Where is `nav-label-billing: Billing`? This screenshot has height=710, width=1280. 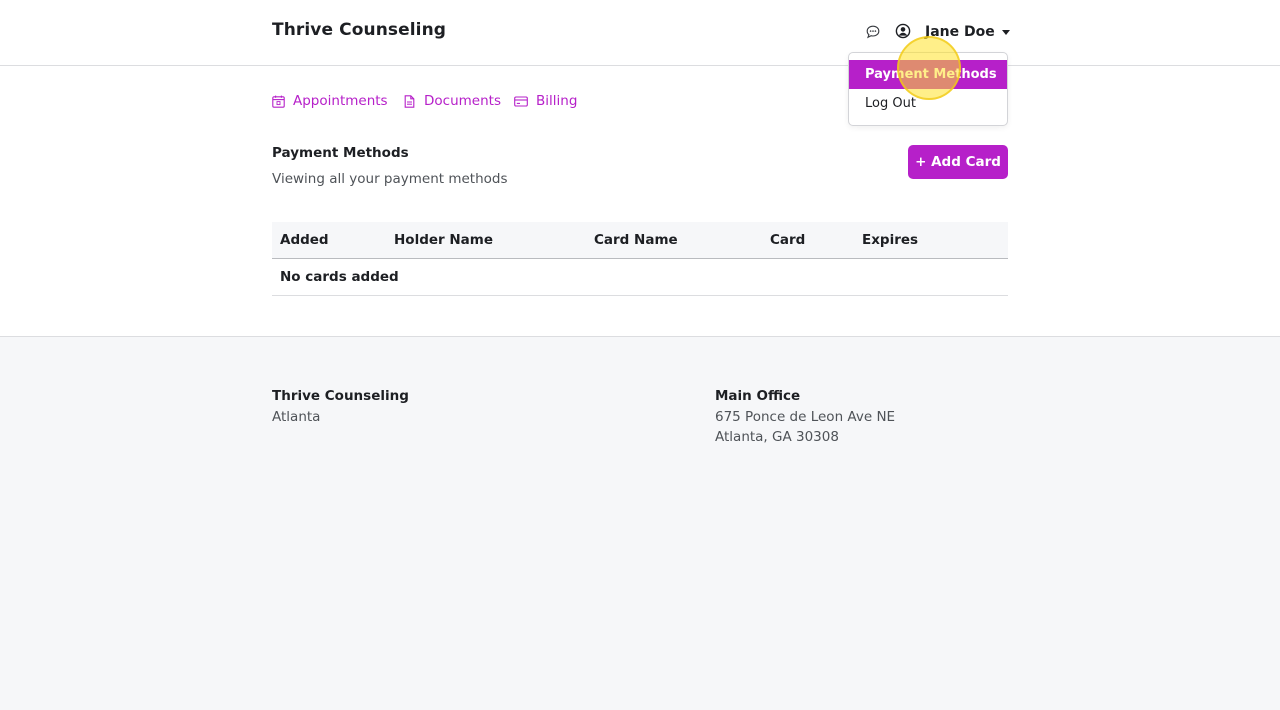 nav-label-billing: Billing is located at coordinates (557, 101).